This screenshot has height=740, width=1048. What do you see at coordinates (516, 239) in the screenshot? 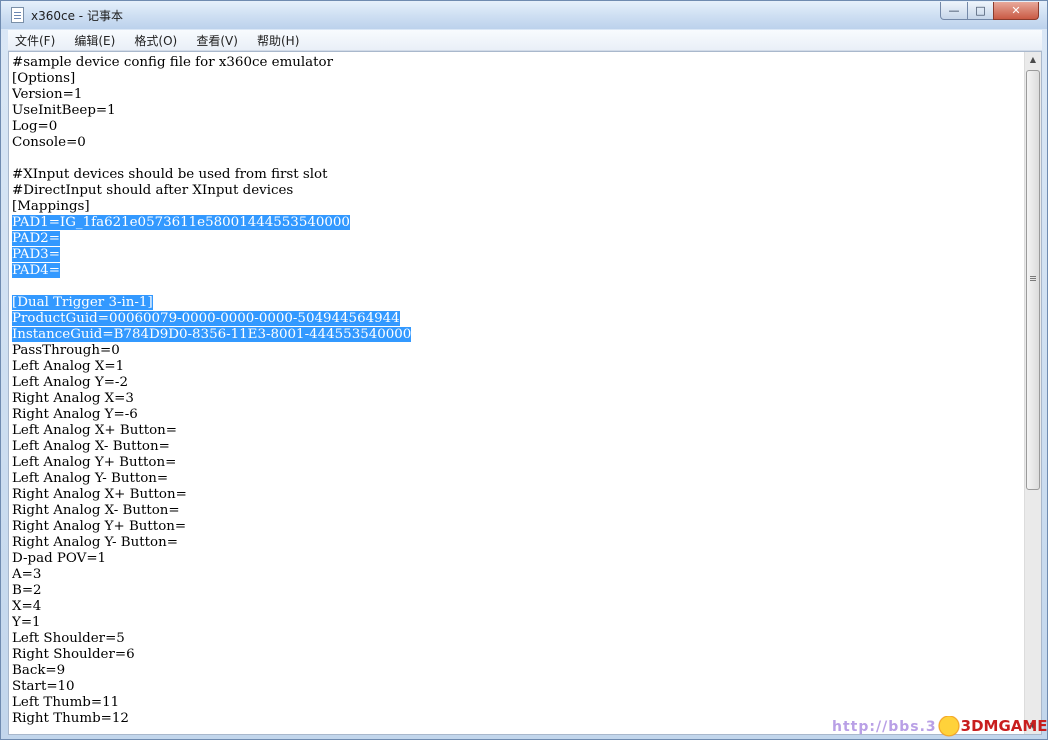
I see `text-line: PAD2=` at bounding box center [516, 239].